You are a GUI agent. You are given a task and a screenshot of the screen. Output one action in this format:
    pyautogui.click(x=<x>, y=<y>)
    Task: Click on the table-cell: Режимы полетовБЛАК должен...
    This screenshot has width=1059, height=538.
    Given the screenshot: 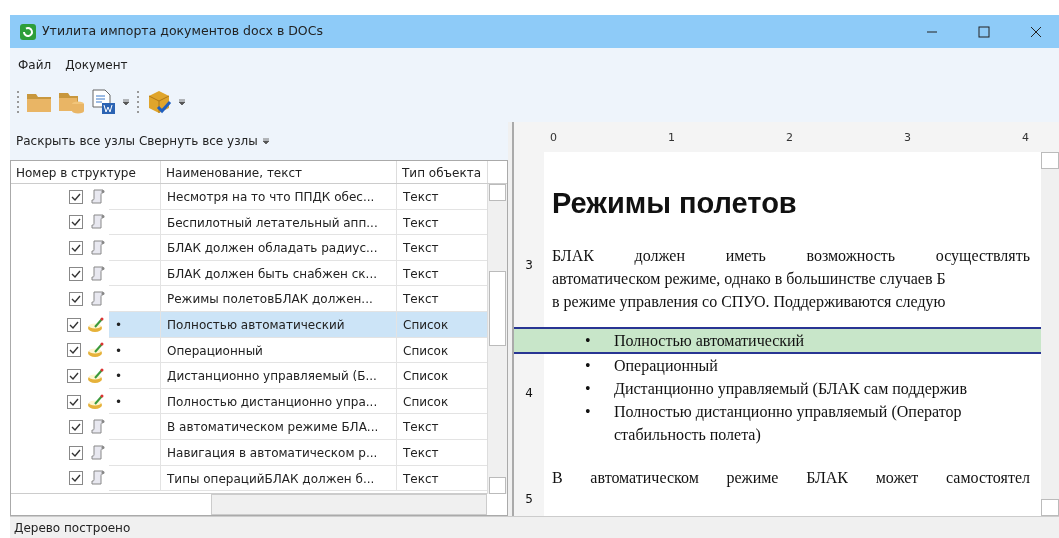 What is the action you would take?
    pyautogui.click(x=279, y=299)
    